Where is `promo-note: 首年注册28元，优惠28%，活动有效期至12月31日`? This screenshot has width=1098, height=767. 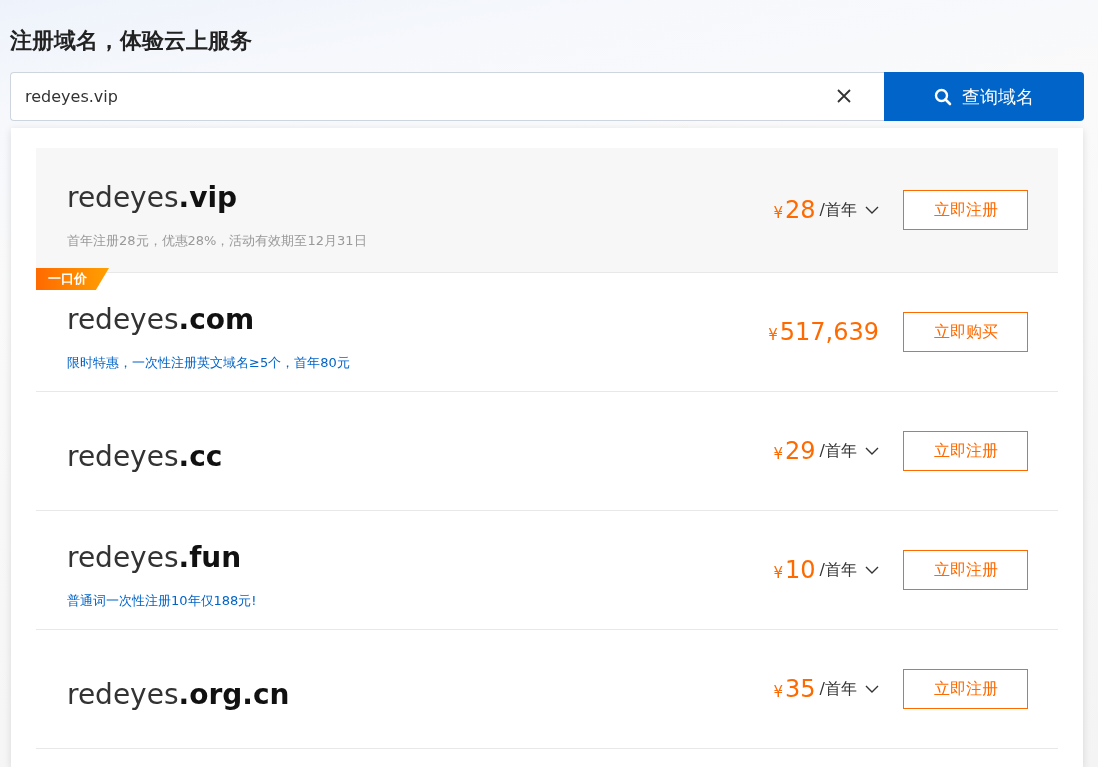 promo-note: 首年注册28元，优惠28%，活动有效期至12月31日 is located at coordinates (217, 240).